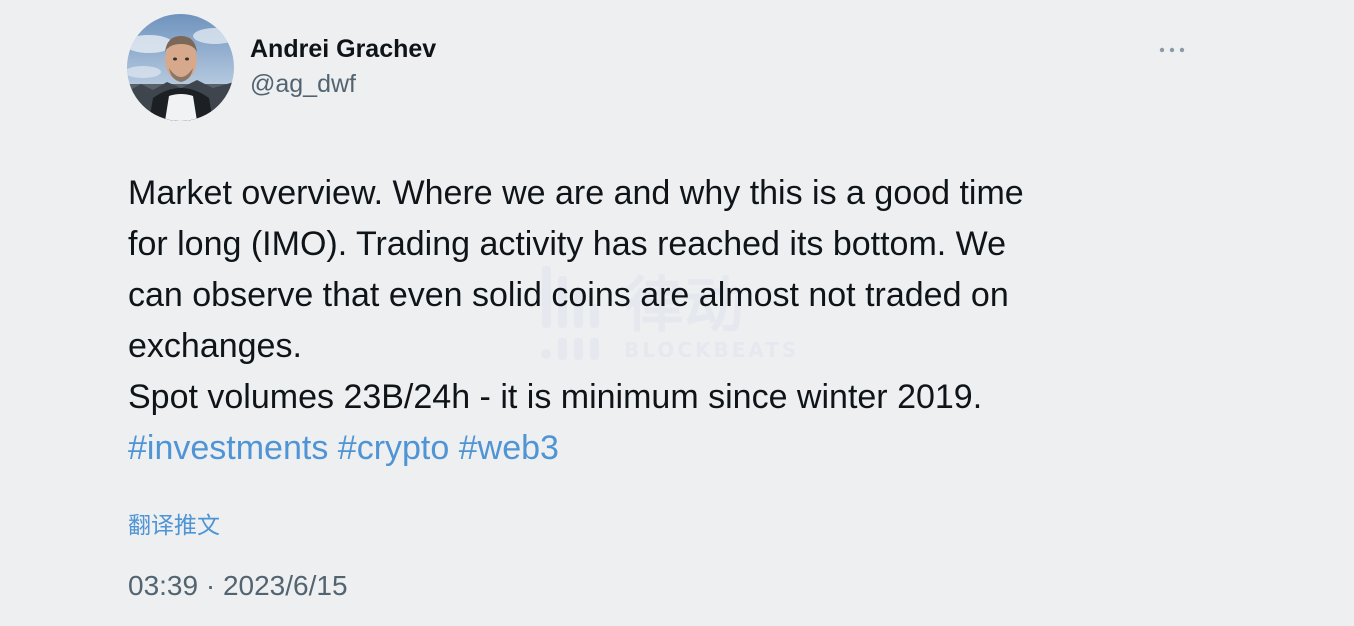 This screenshot has width=1354, height=626. I want to click on translate-tweet-link: 翻译推文, so click(174, 526).